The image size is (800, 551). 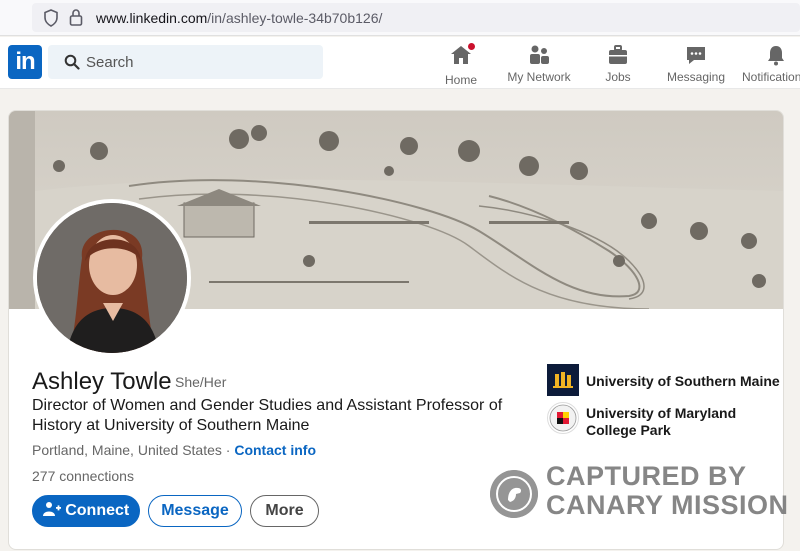 I want to click on shield-icon, so click(x=51, y=18).